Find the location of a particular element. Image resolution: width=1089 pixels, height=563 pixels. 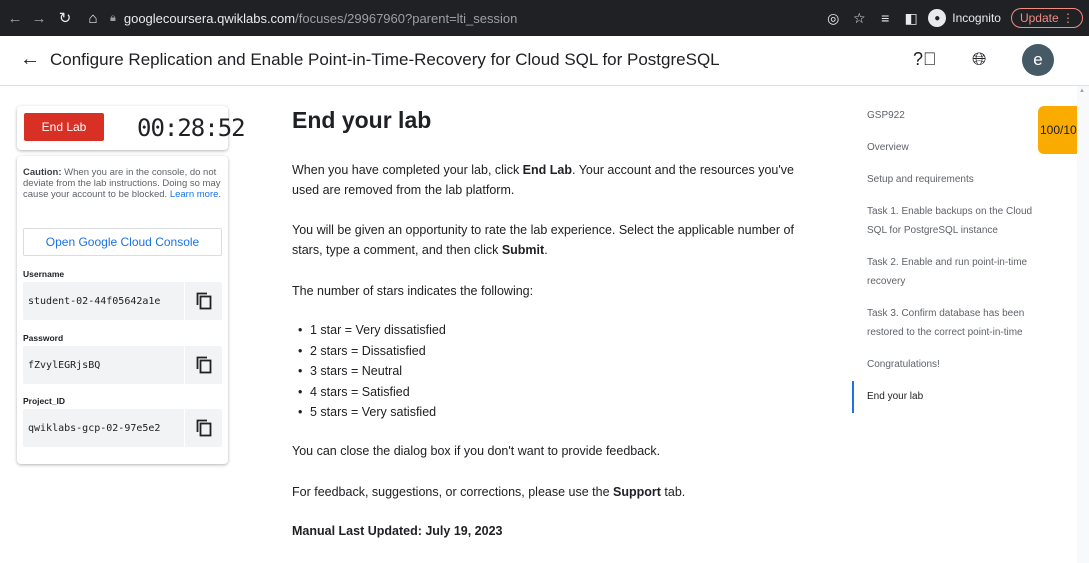

home-icon: ⌂ is located at coordinates (93, 18).